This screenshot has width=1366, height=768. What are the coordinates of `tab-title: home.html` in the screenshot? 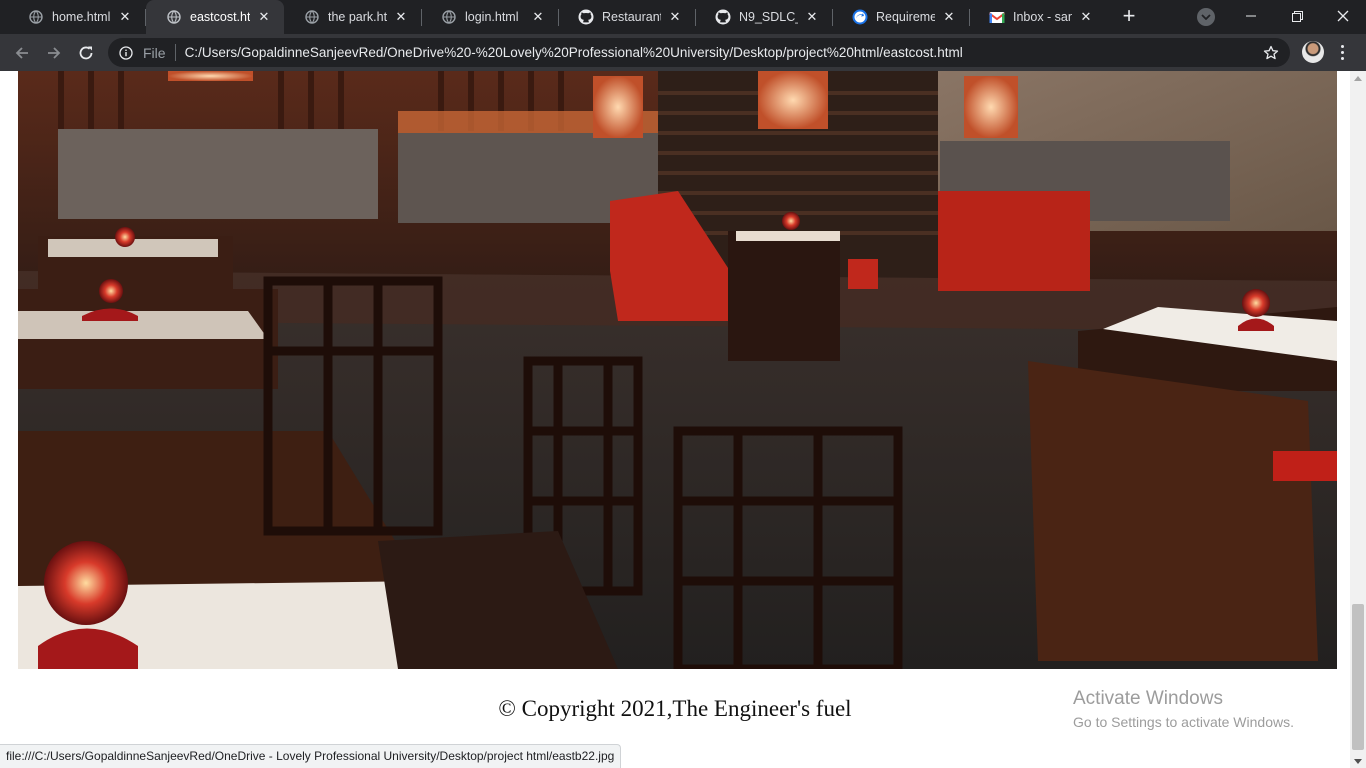 It's located at (81, 17).